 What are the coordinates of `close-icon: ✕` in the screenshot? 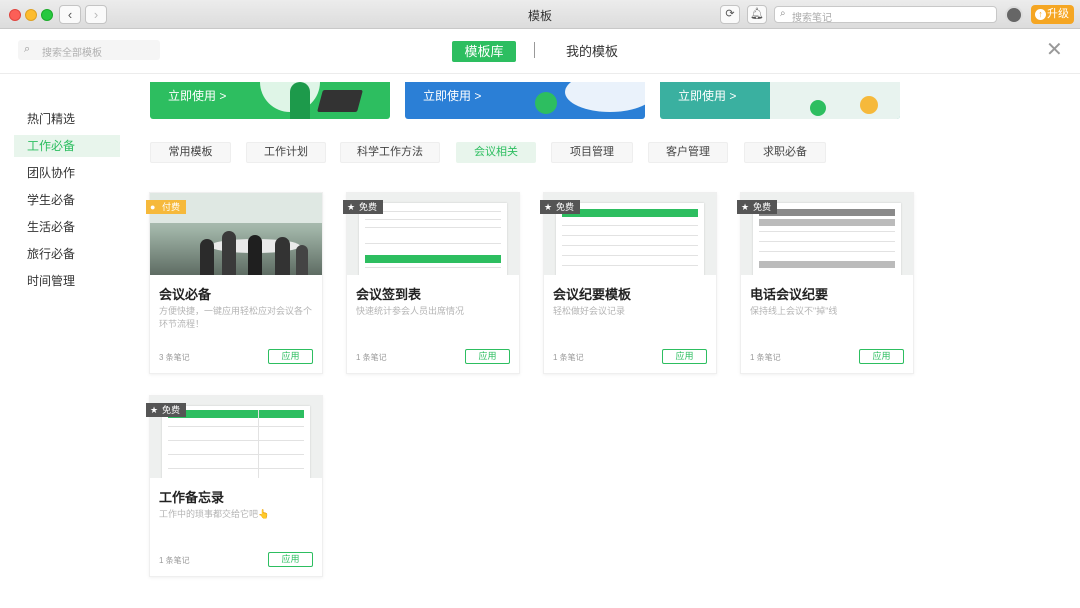 It's located at (1054, 50).